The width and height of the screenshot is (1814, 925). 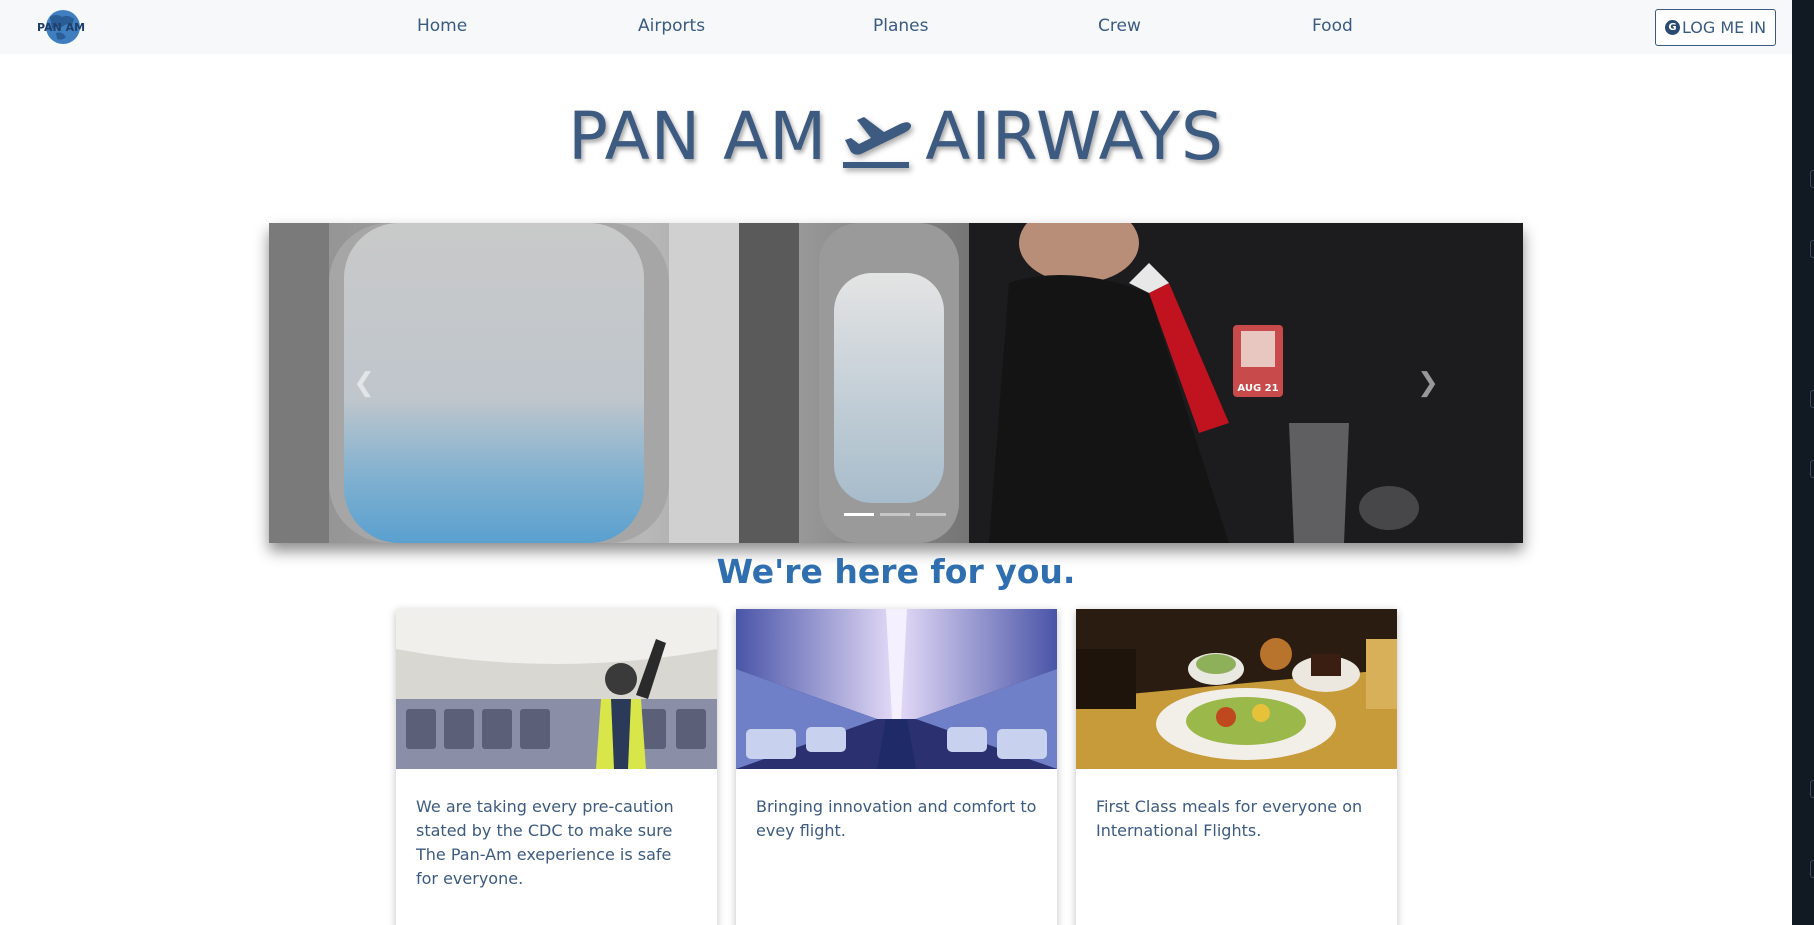 What do you see at coordinates (1257, 388) in the screenshot?
I see `svg-text: AUG 21` at bounding box center [1257, 388].